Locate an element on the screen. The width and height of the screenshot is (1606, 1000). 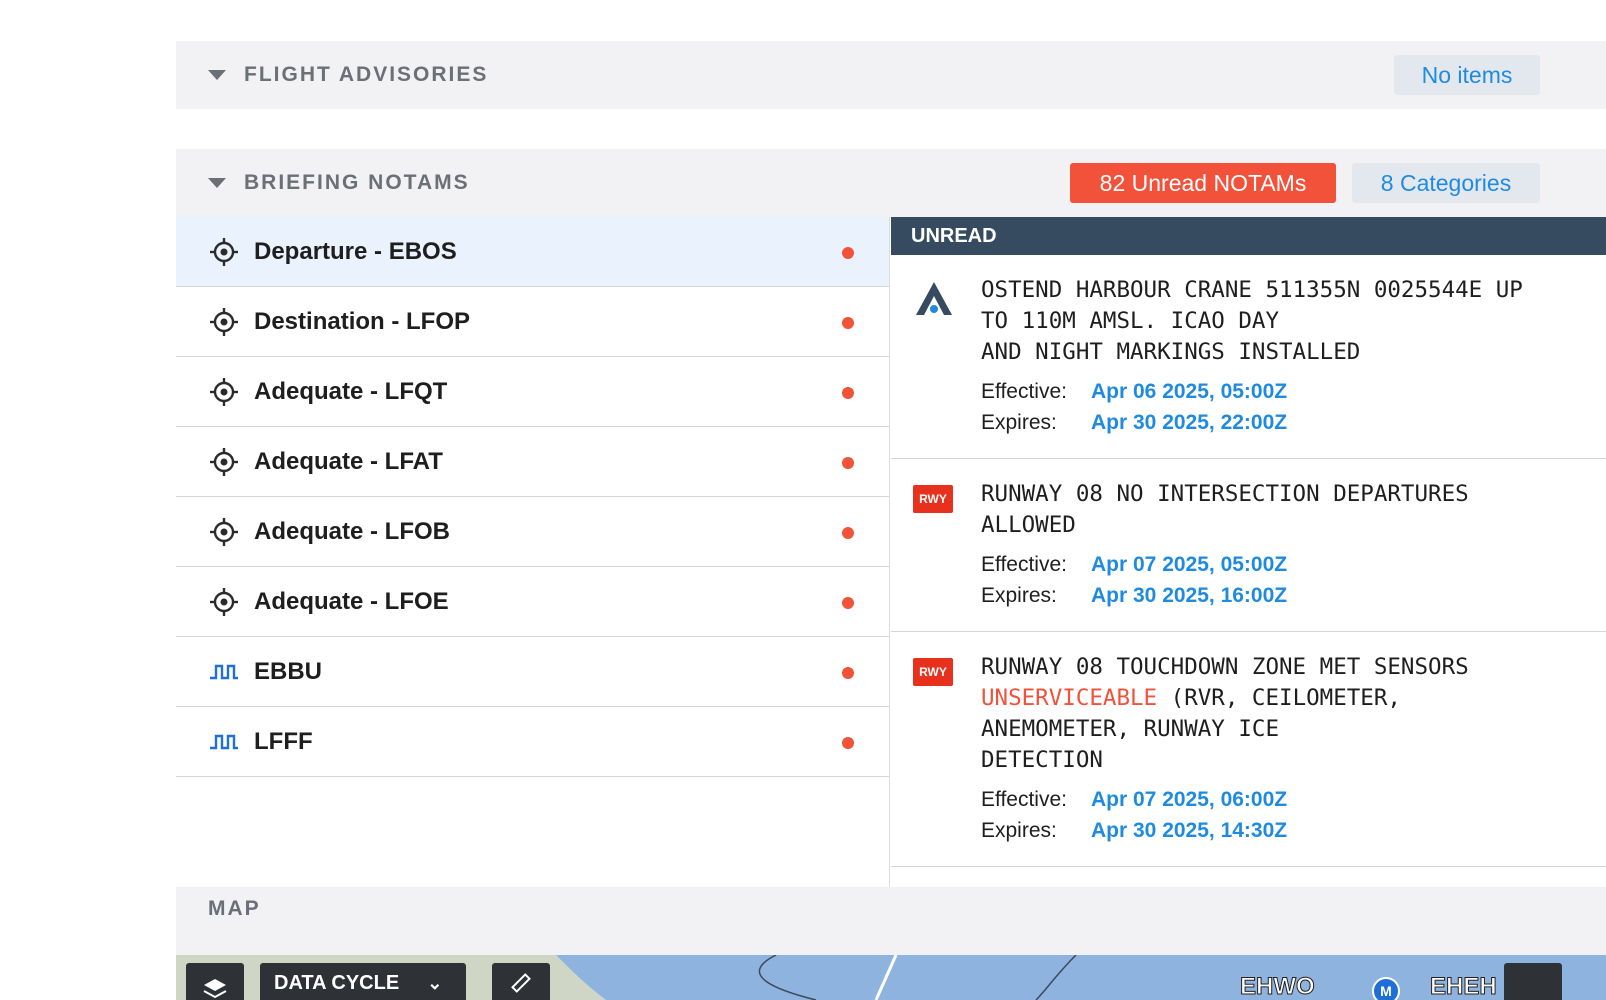
effective-value: Apr 06 2025, 05:00Z is located at coordinates (1189, 391).